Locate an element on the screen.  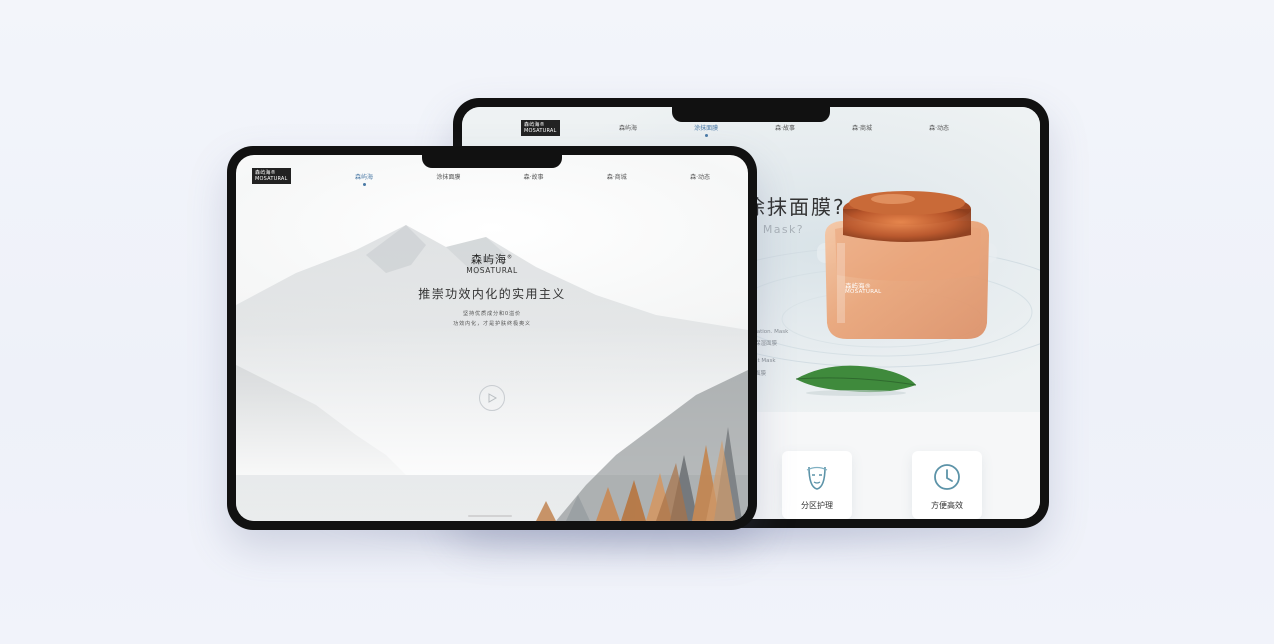
front-nav-item-mask: 涂抹面膜 is located at coordinates (448, 176).